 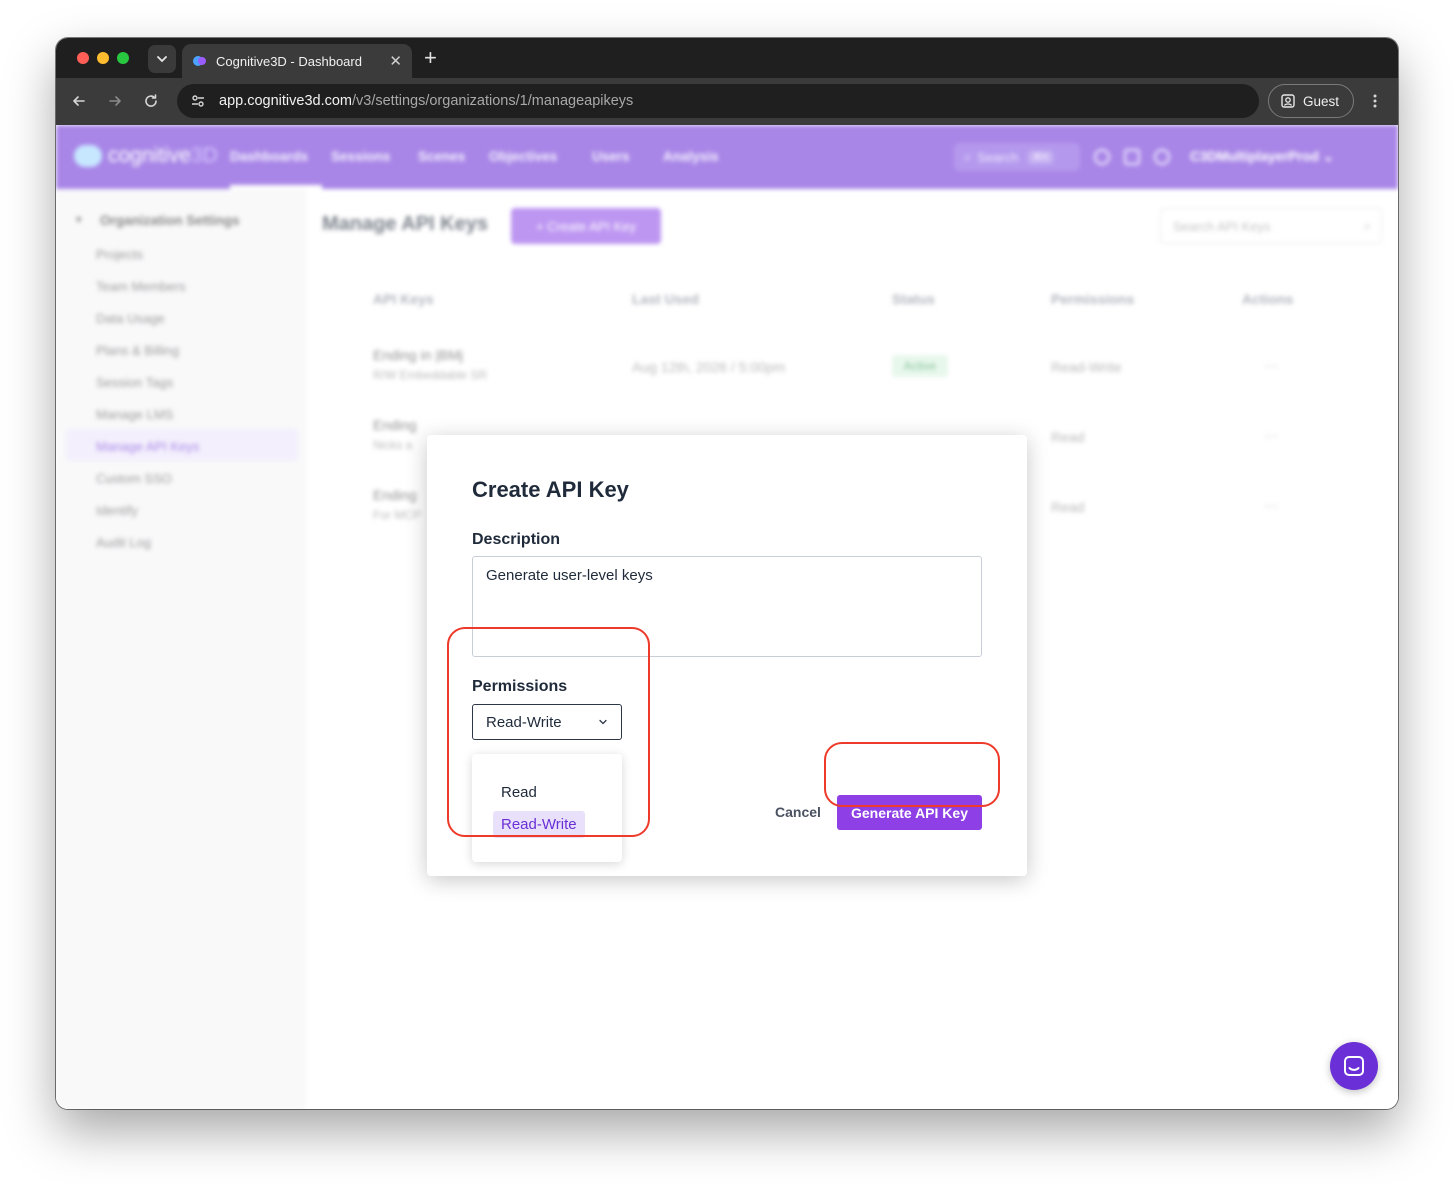 I want to click on site-settings-icon, so click(x=198, y=101).